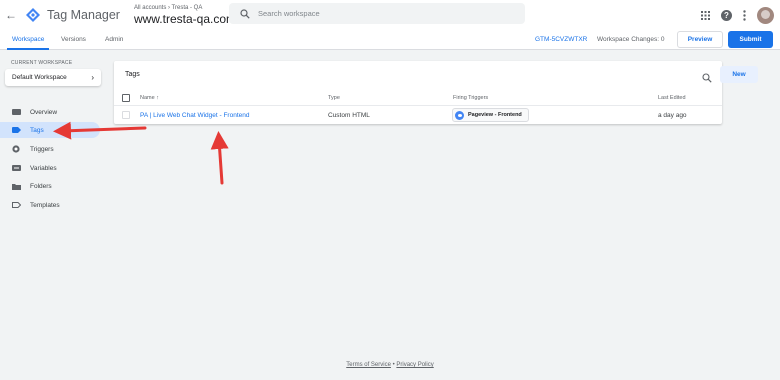  Describe the element at coordinates (42, 63) in the screenshot. I see `current-workspace-label: CURRENT WORKSPACE` at that location.